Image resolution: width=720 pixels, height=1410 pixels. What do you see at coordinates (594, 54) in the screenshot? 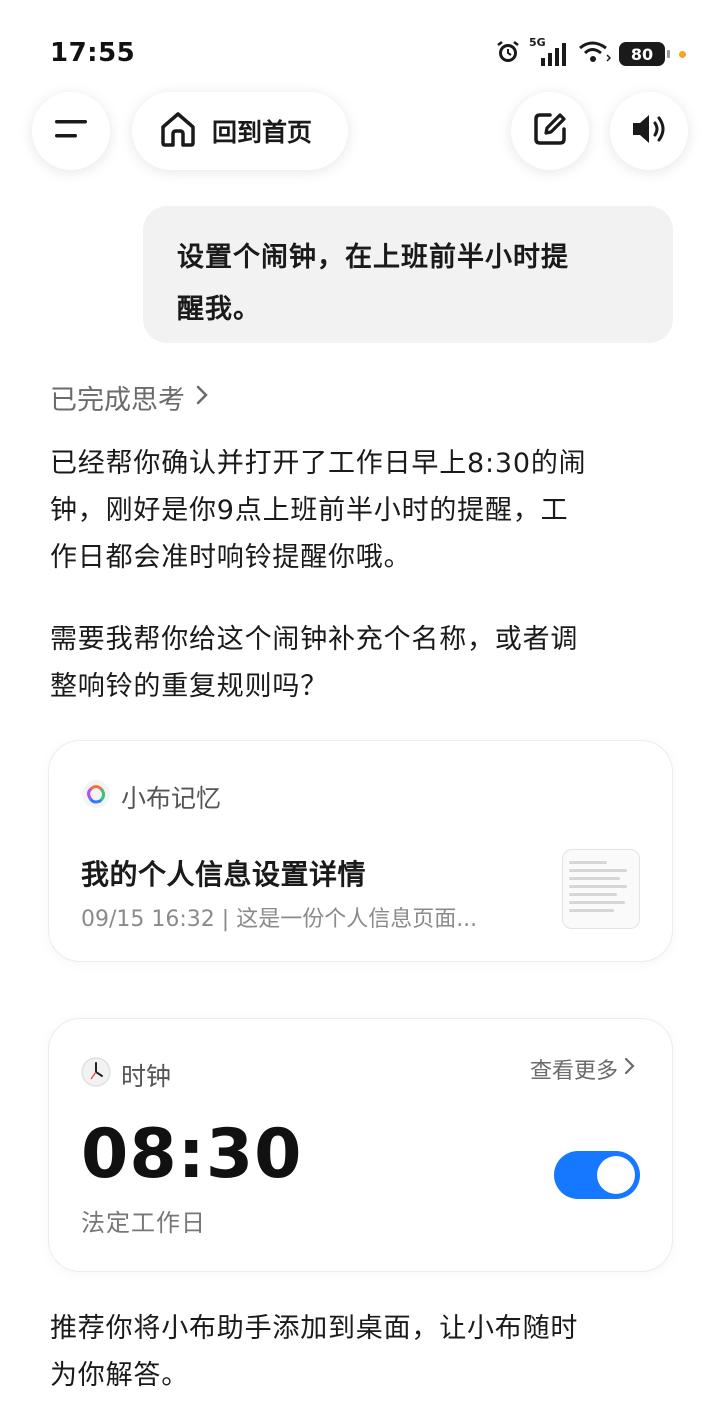
I see `wifi-icon` at bounding box center [594, 54].